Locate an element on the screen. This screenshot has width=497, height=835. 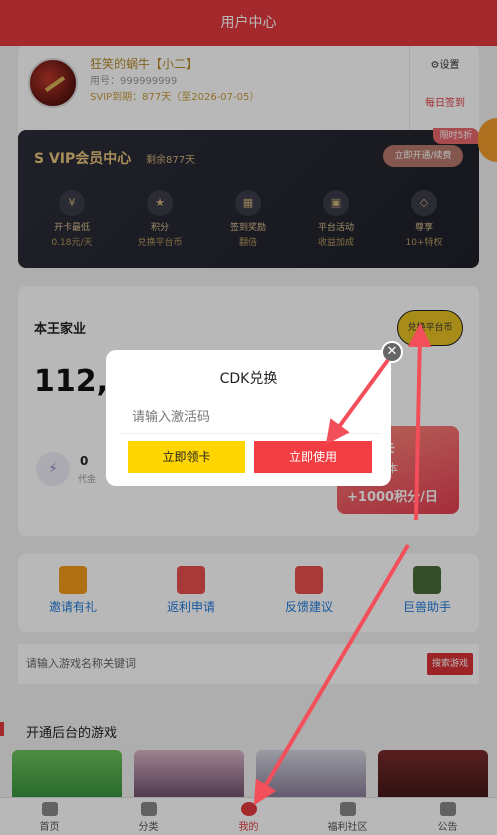
dialog-title: CDK兑换 is located at coordinates (248, 379).